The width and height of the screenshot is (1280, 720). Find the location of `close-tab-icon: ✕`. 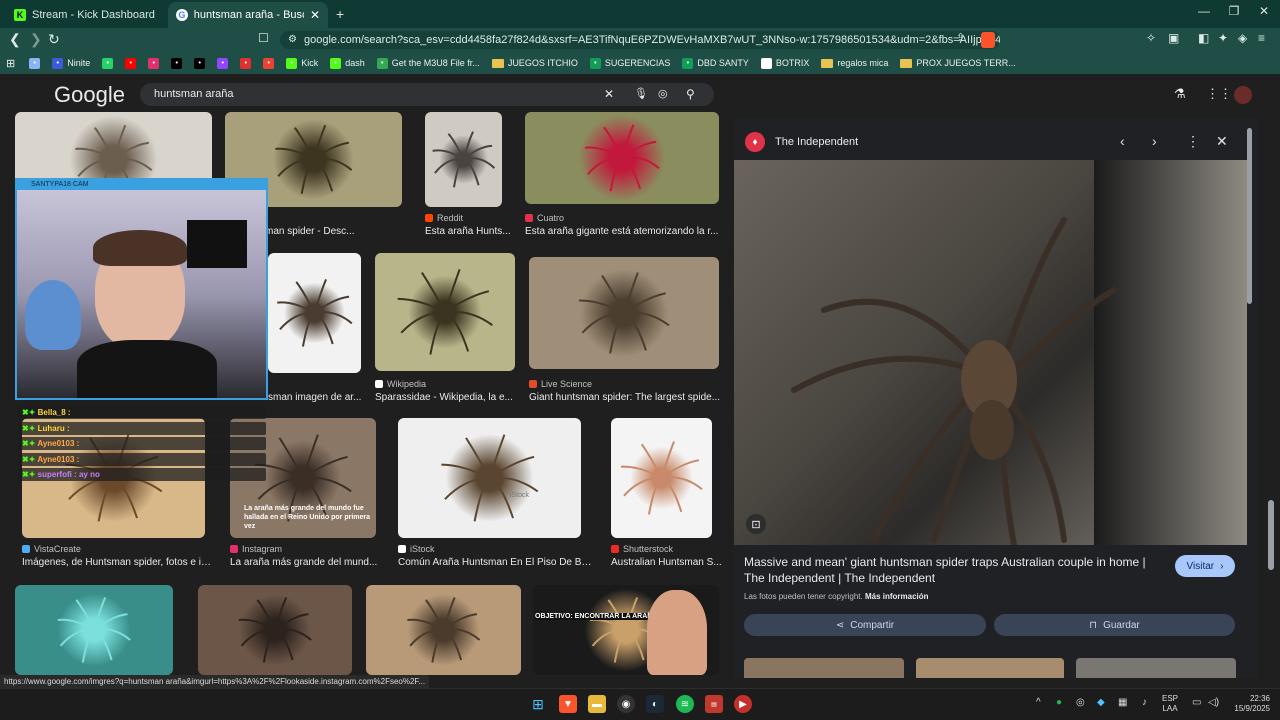

close-tab-icon: ✕ is located at coordinates (315, 15).